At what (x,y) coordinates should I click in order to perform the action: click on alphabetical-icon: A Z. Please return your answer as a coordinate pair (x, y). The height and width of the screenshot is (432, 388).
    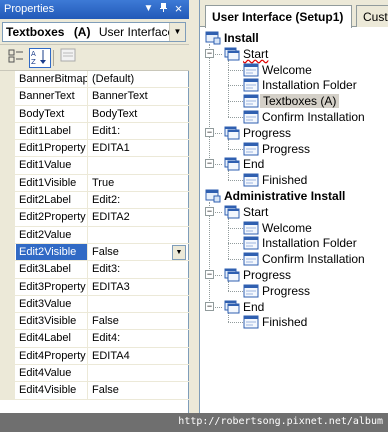
    Looking at the image, I should click on (40, 58).